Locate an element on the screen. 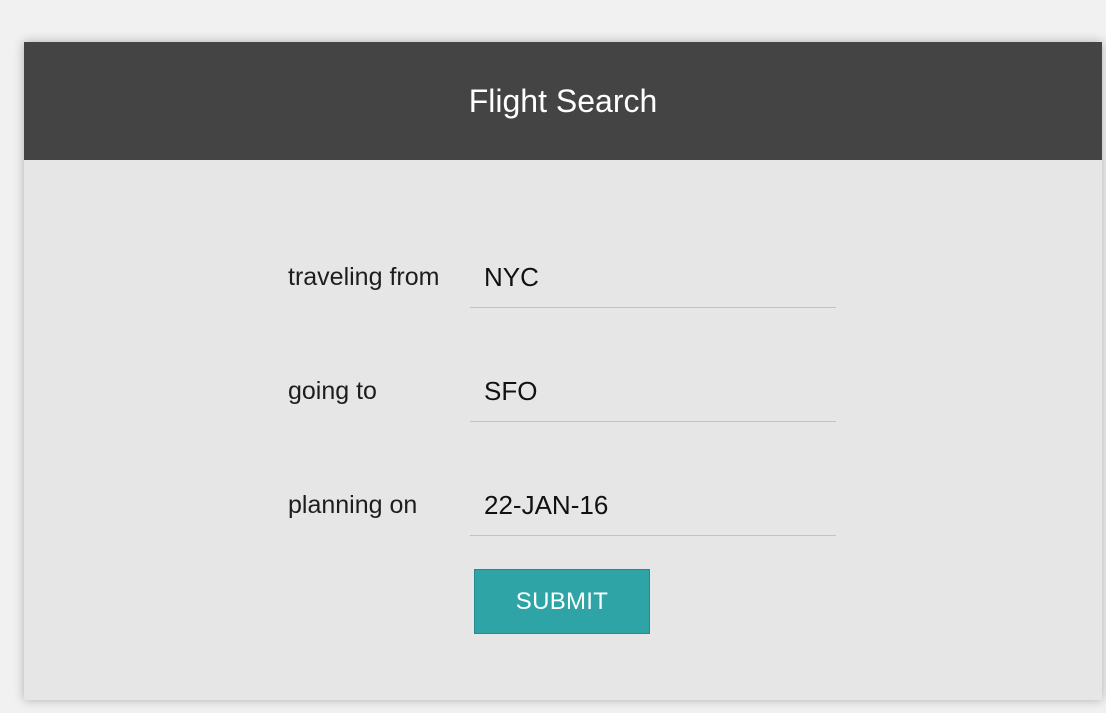 This screenshot has width=1106, height=713. from-input is located at coordinates (653, 278).